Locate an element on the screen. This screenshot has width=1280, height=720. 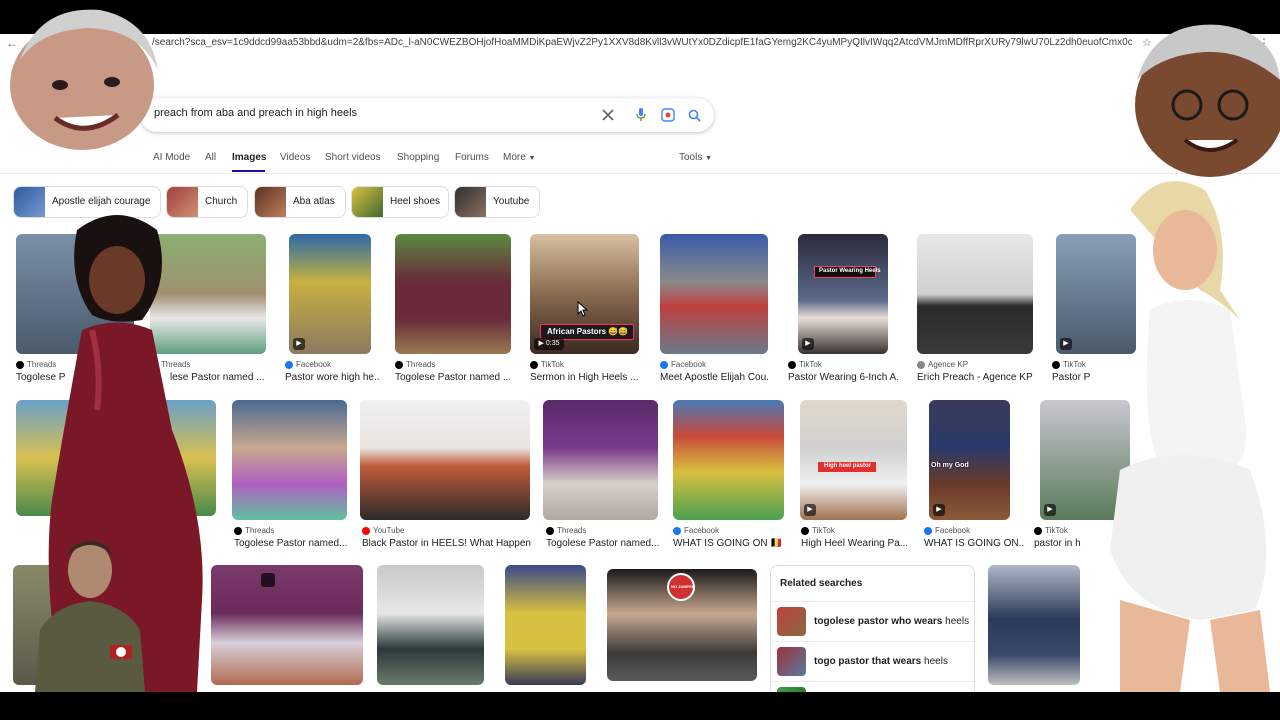
result-image: NO JUMPER is located at coordinates (682, 625).